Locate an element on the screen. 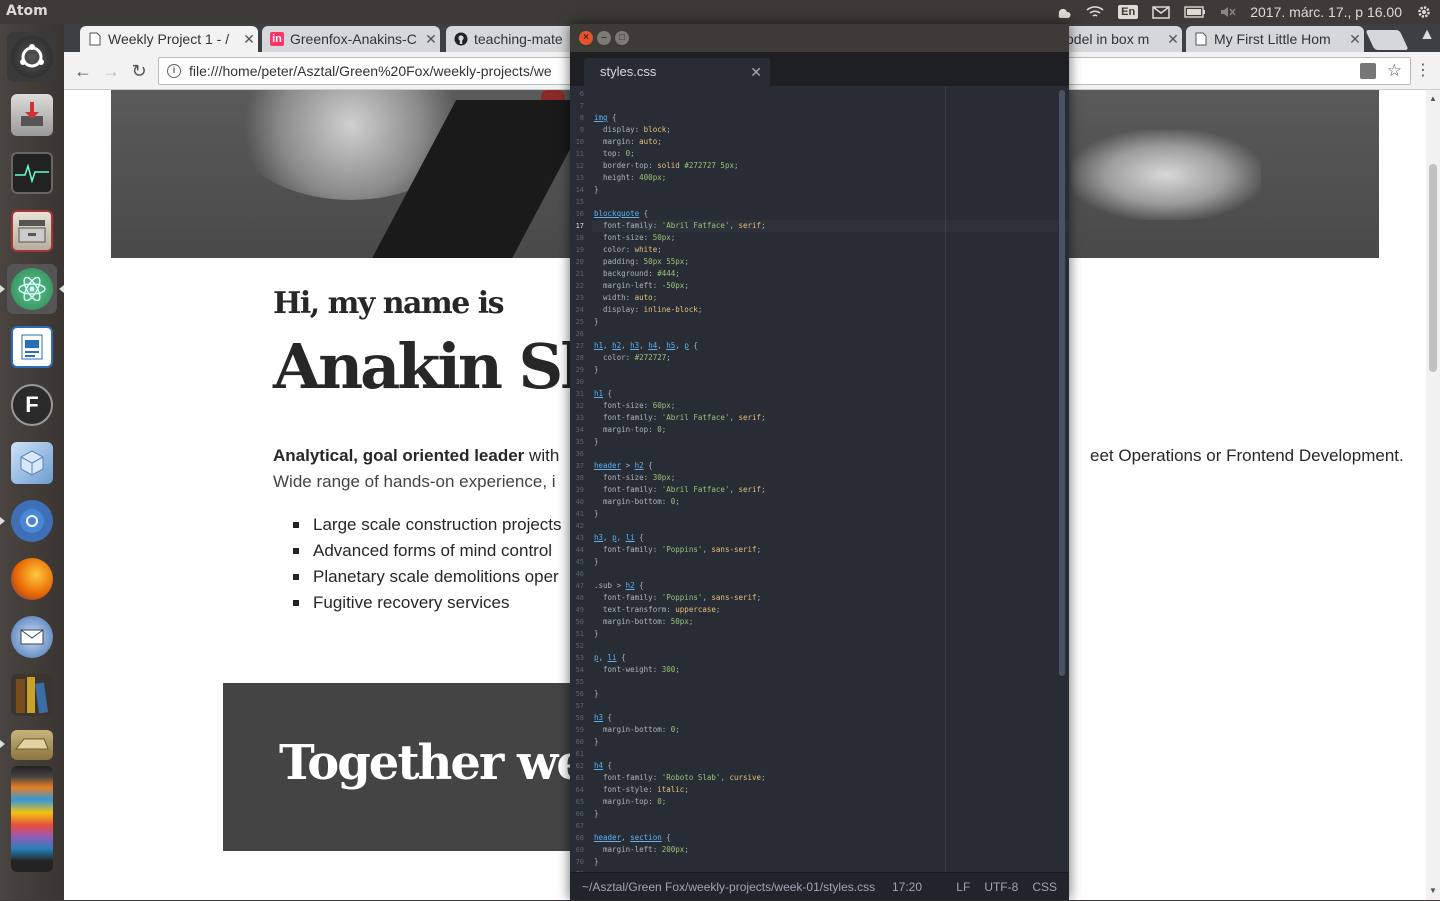 The image size is (1440, 901). atom-icon is located at coordinates (32, 289).